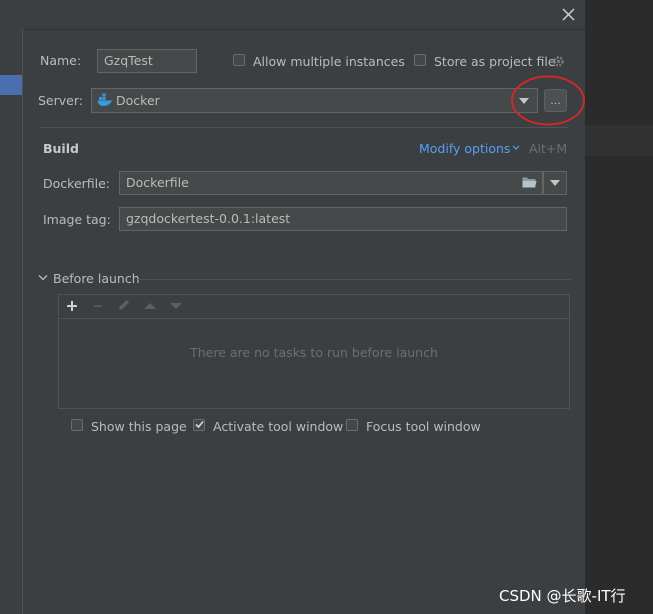 The image size is (653, 614). I want to click on close-icon, so click(568, 14).